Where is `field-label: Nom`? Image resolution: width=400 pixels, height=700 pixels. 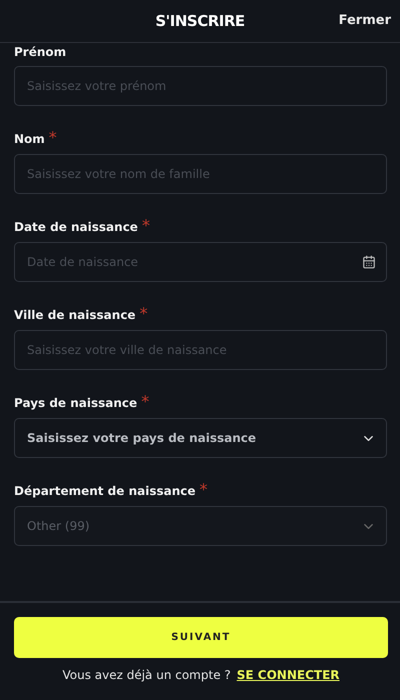 field-label: Nom is located at coordinates (29, 139).